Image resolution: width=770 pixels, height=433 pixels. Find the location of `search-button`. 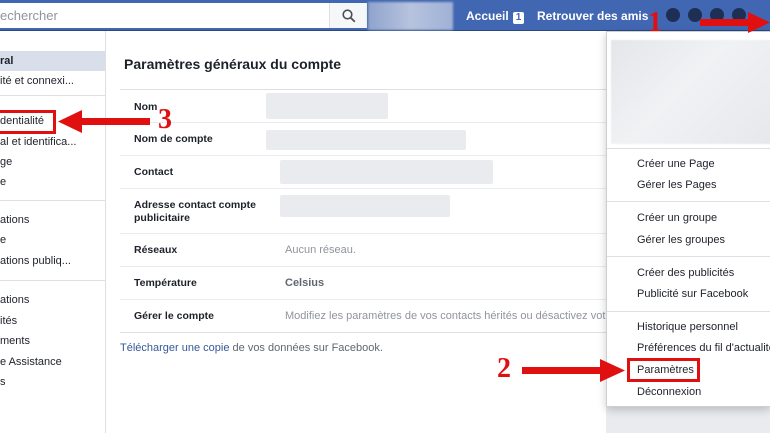

search-button is located at coordinates (348, 15).